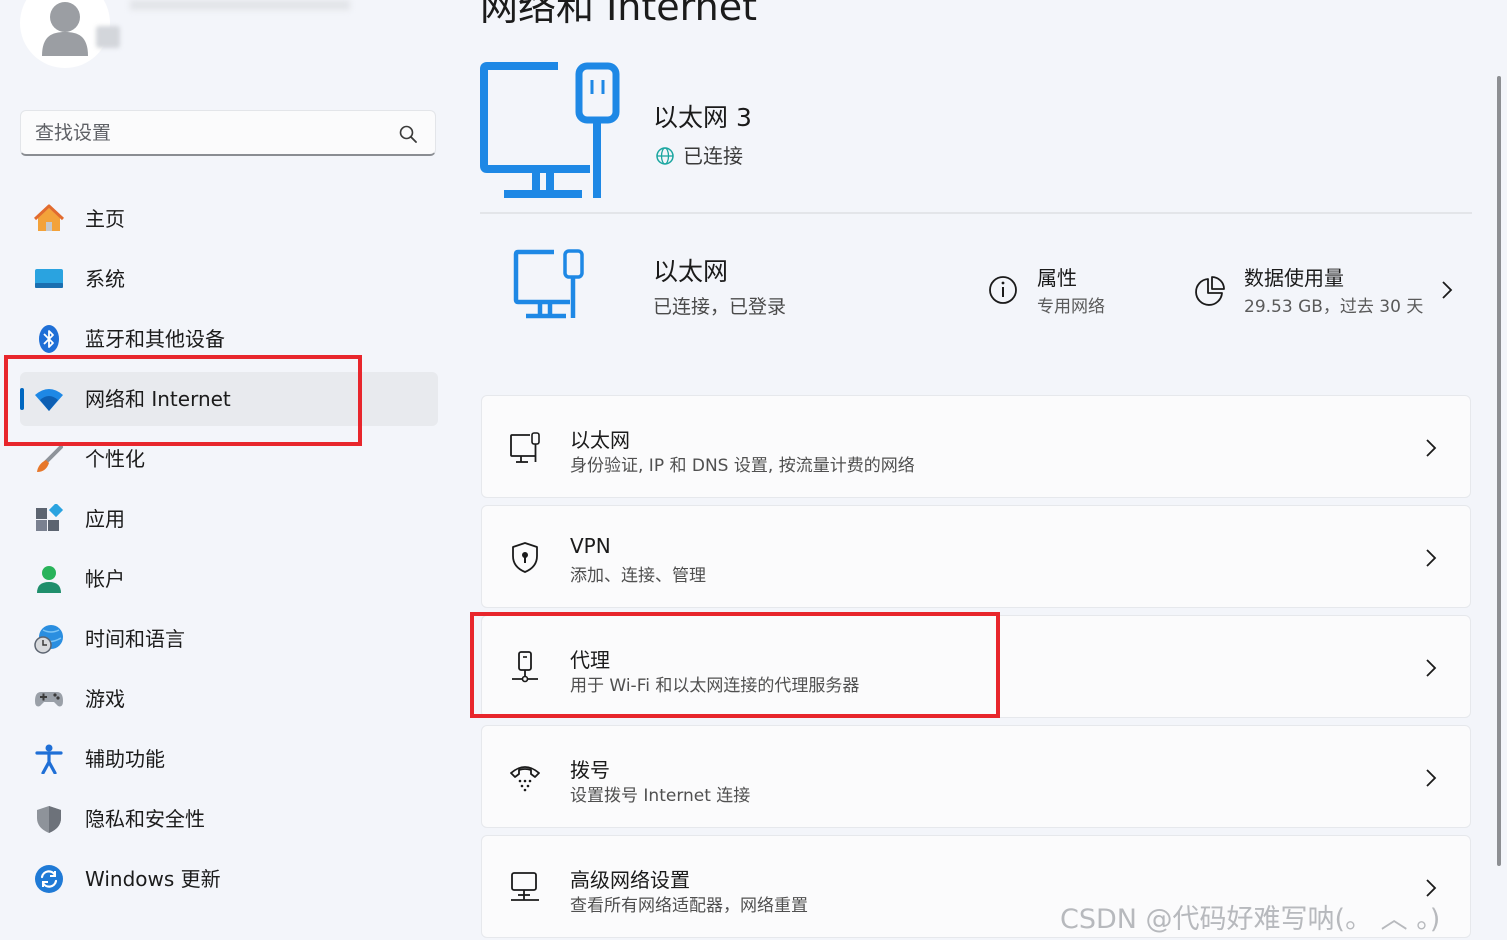 The height and width of the screenshot is (940, 1507). I want to click on sidebar-item-personalization: 个性化, so click(229, 459).